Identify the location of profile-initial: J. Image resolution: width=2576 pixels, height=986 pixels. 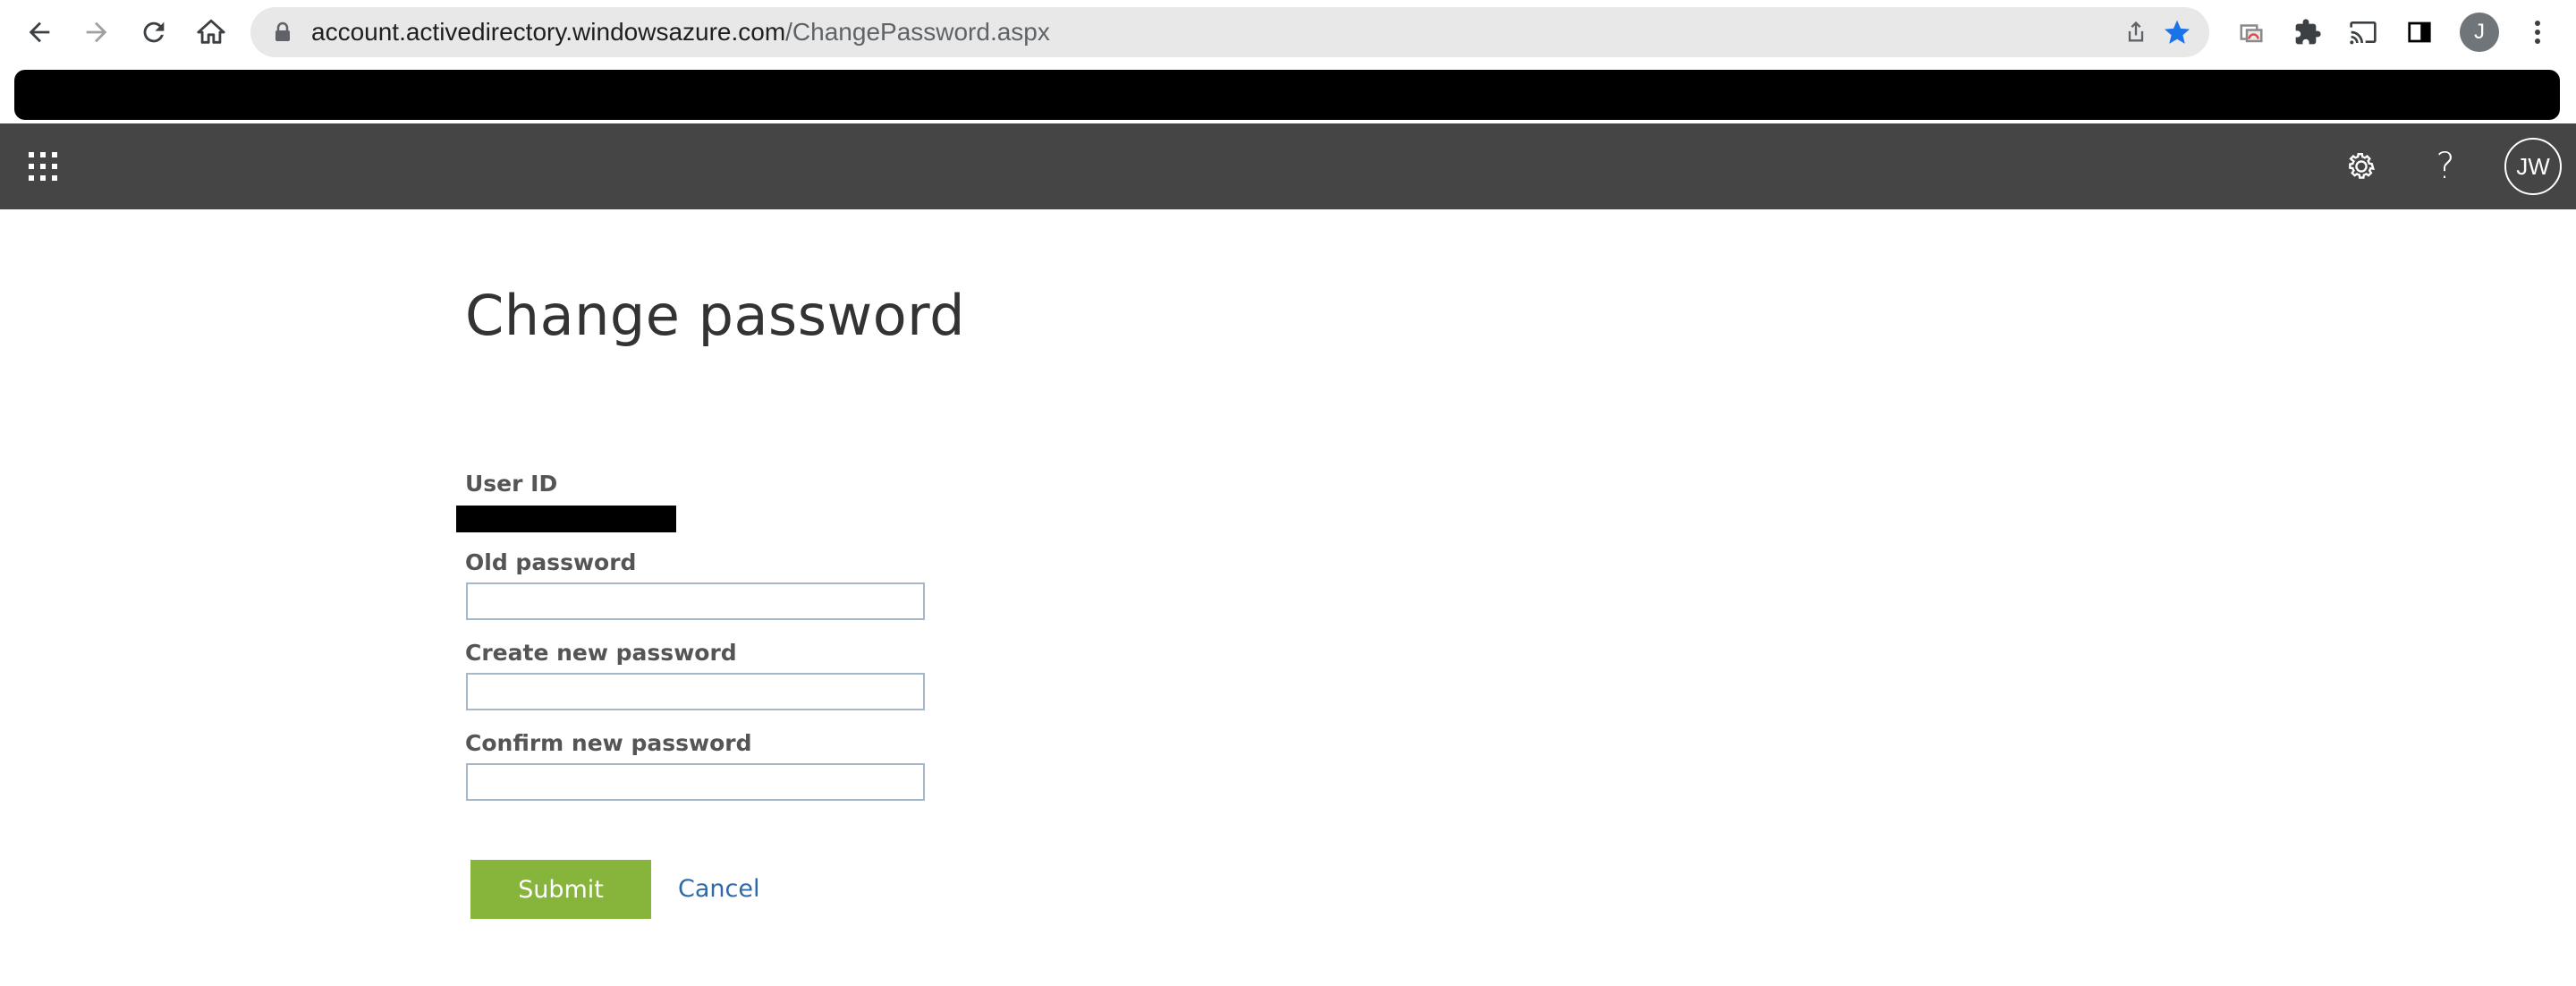
(2479, 32).